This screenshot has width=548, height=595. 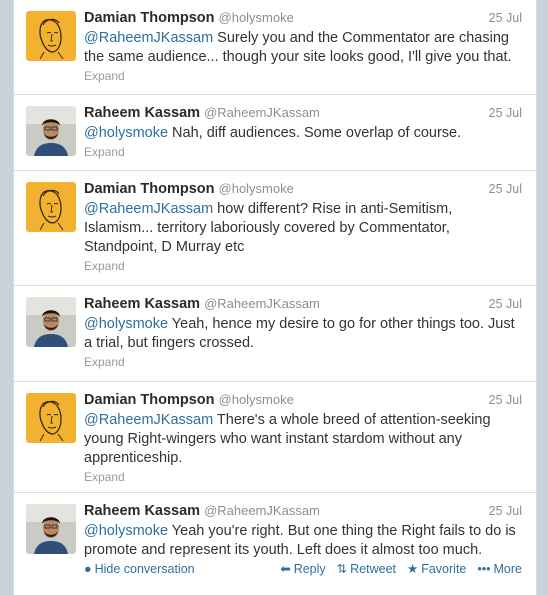 I want to click on retweet-label: Retweet, so click(x=373, y=569).